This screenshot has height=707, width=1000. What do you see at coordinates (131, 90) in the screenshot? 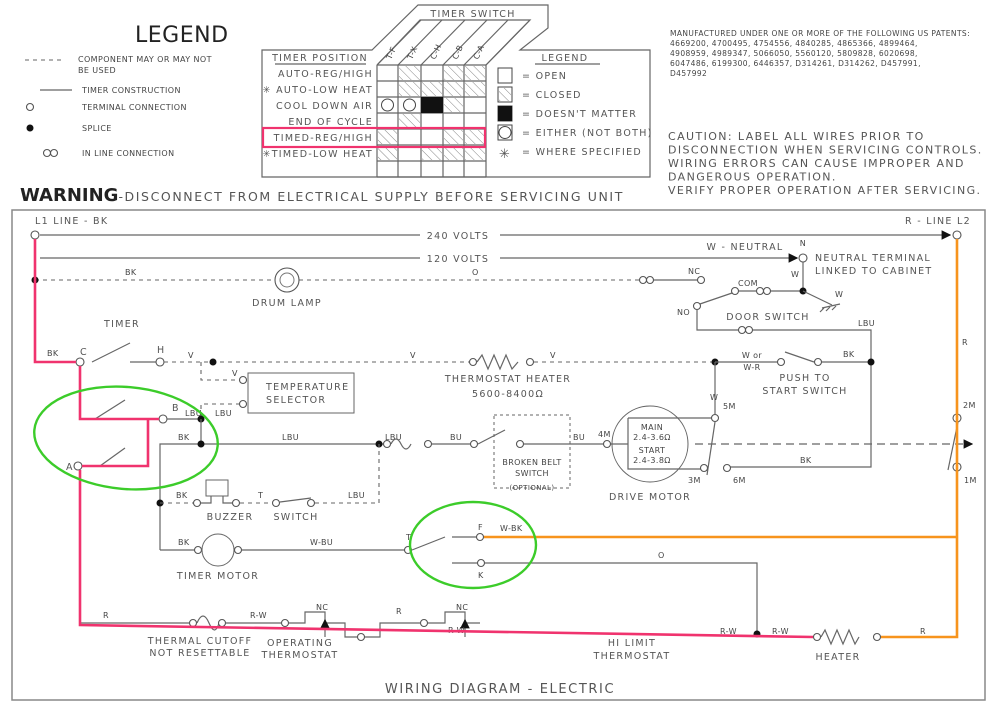
I see `legend-item-label: TIMER CONSTRUCTION` at bounding box center [131, 90].